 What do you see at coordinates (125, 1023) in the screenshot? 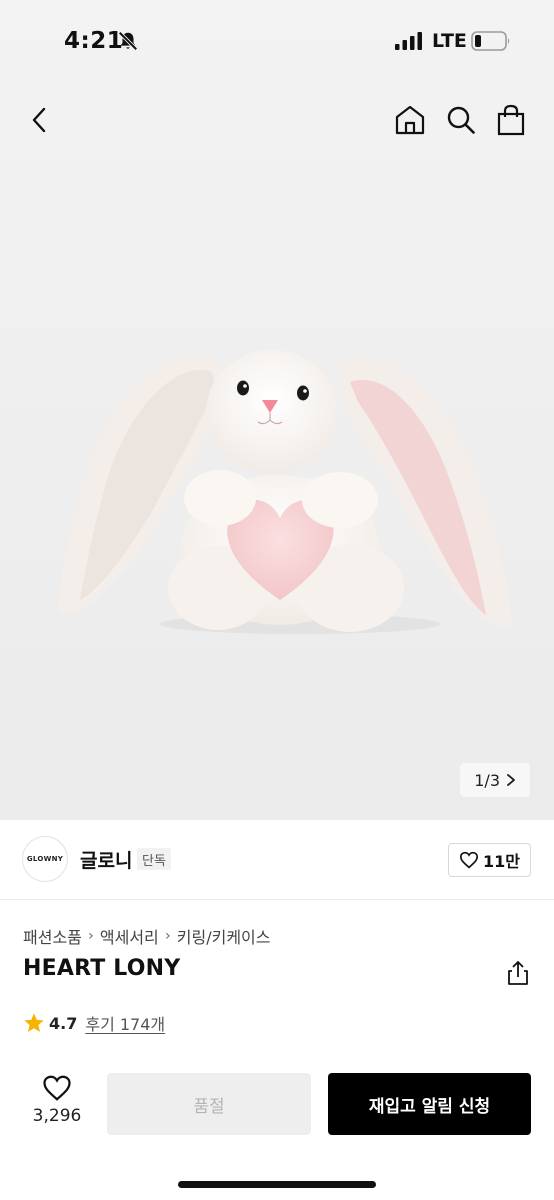
I see `review-link: 후기 174개` at bounding box center [125, 1023].